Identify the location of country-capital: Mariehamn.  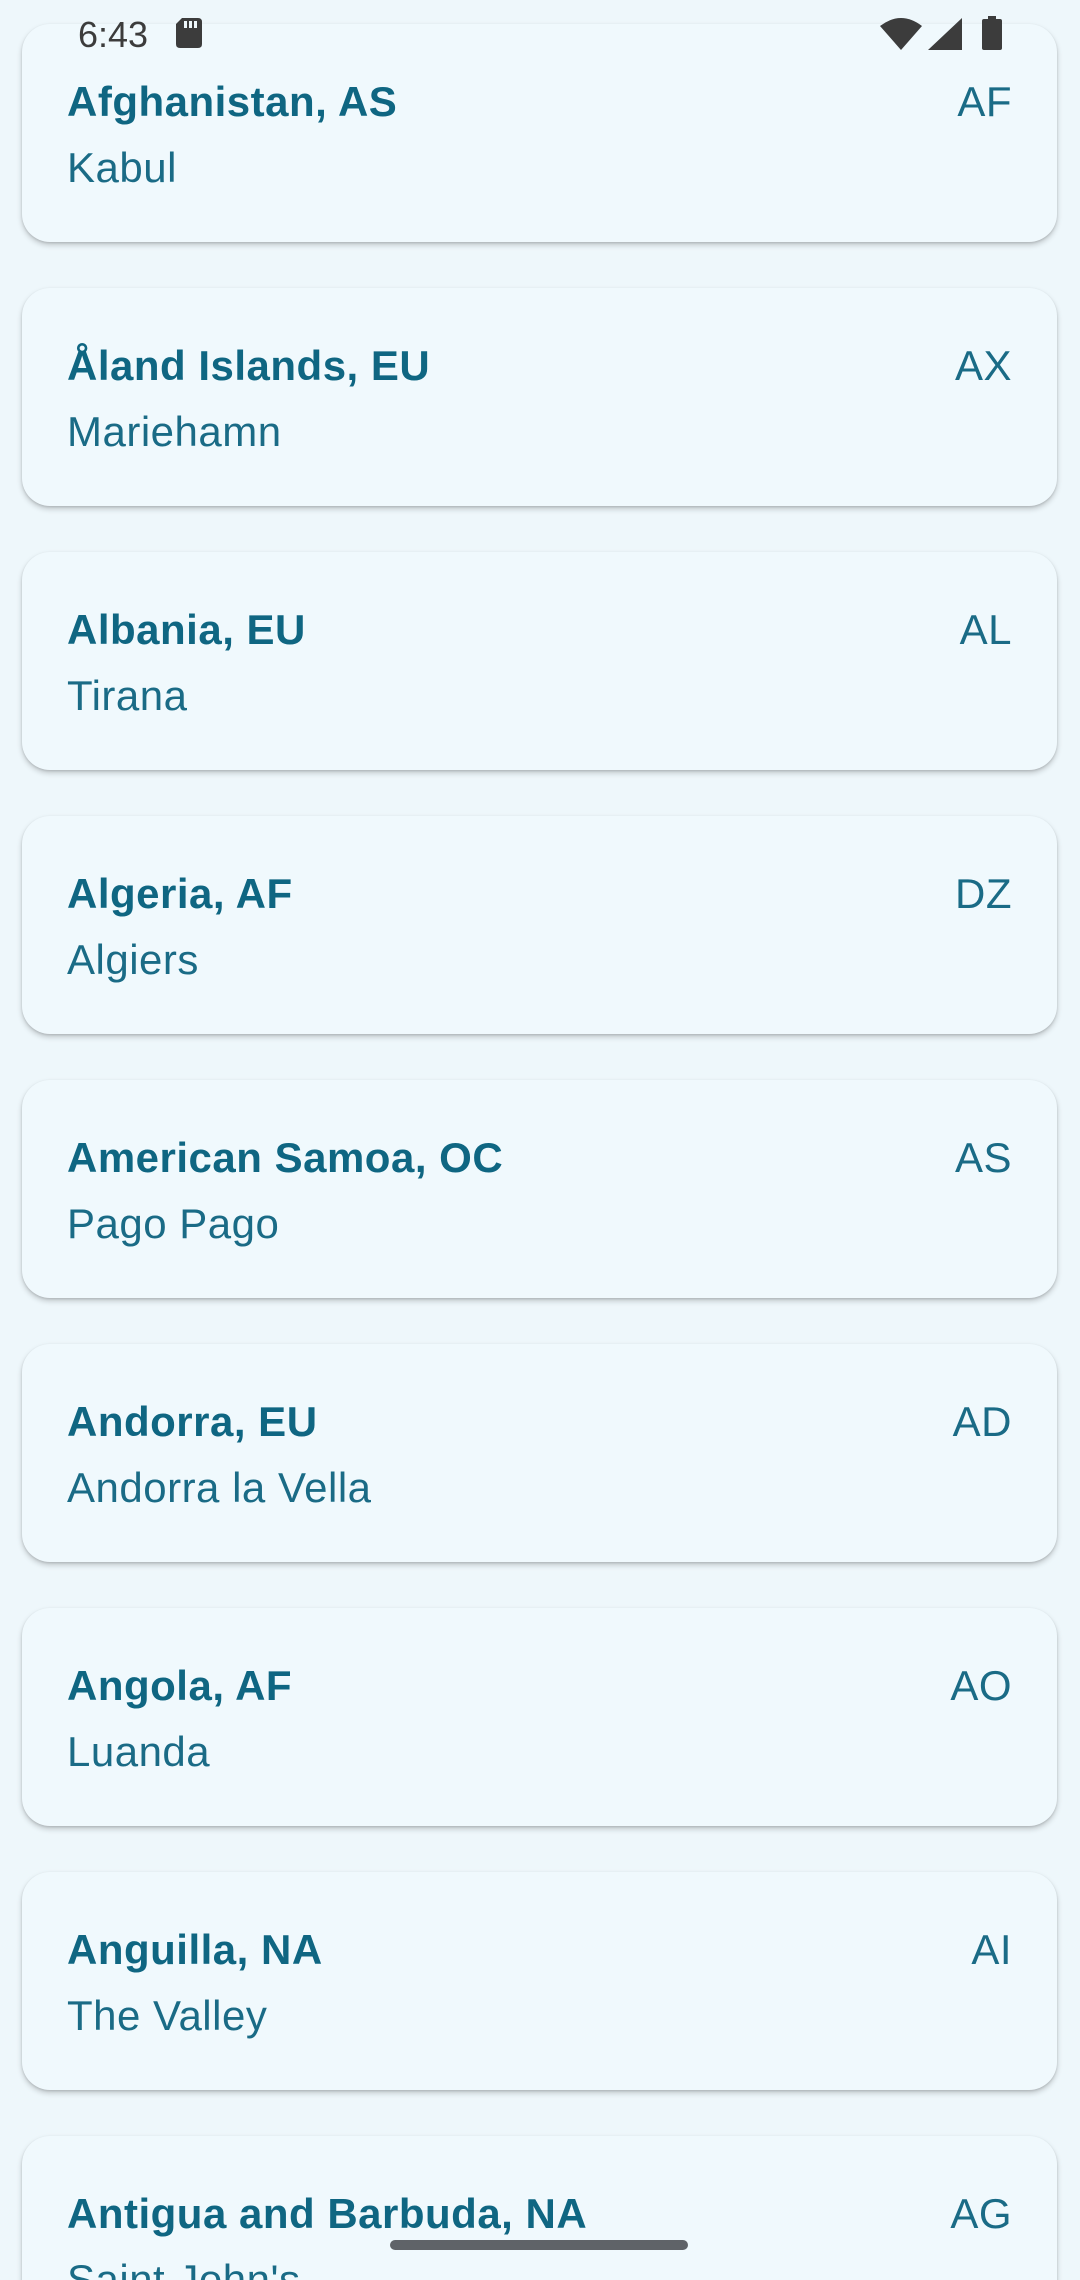
(174, 431).